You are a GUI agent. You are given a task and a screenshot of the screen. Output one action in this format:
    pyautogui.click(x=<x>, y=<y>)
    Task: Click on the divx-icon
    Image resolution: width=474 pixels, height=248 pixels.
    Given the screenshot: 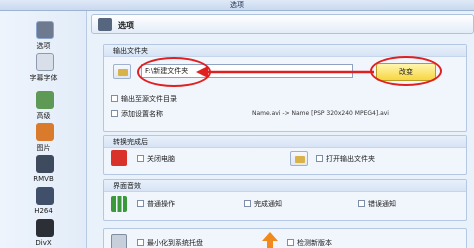 What is the action you would take?
    pyautogui.click(x=45, y=228)
    